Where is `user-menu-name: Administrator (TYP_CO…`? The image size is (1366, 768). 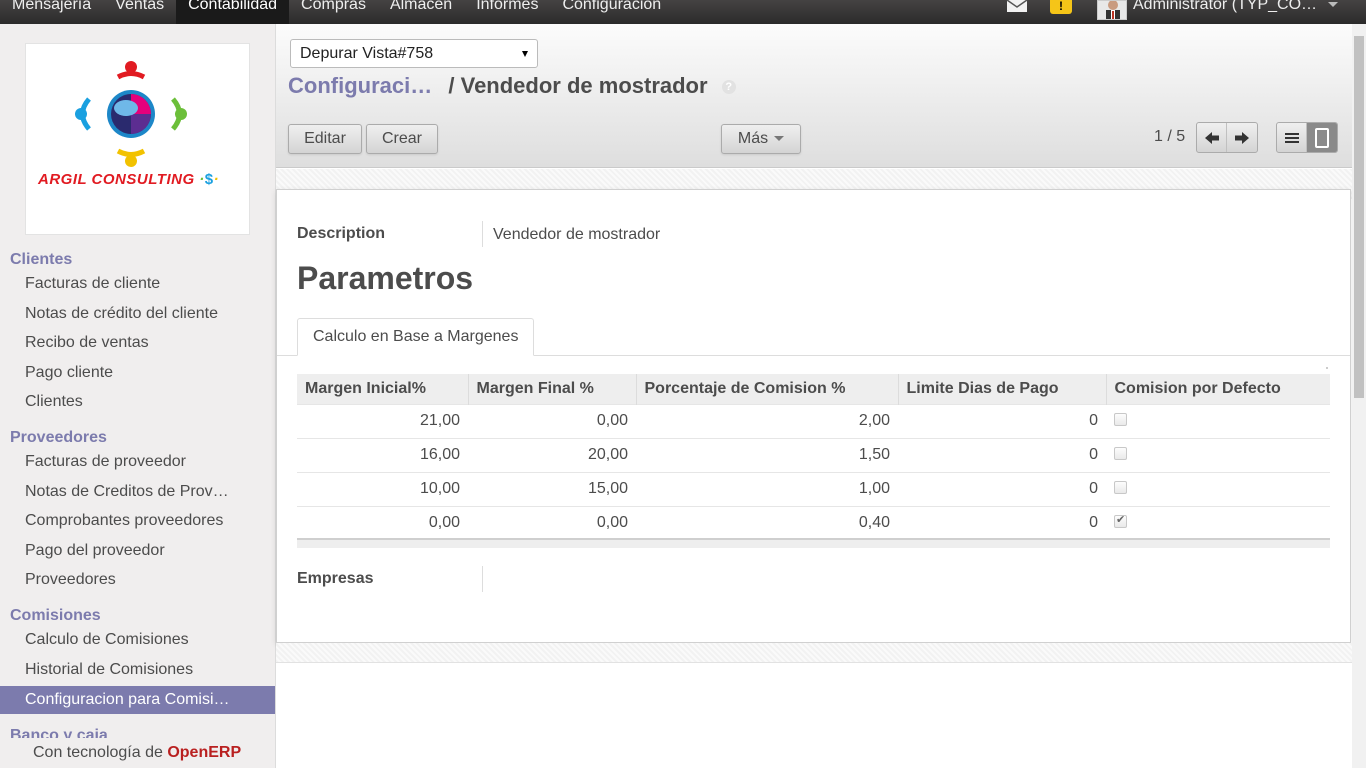 user-menu-name: Administrator (TYP_CO… is located at coordinates (1225, 7).